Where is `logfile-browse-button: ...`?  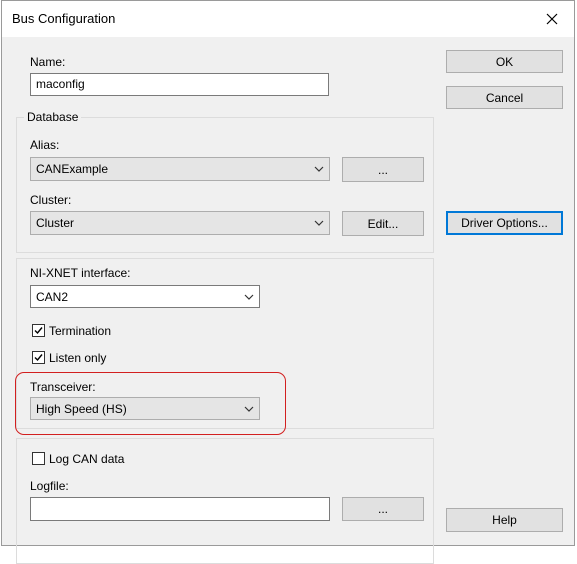
logfile-browse-button: ... is located at coordinates (383, 509).